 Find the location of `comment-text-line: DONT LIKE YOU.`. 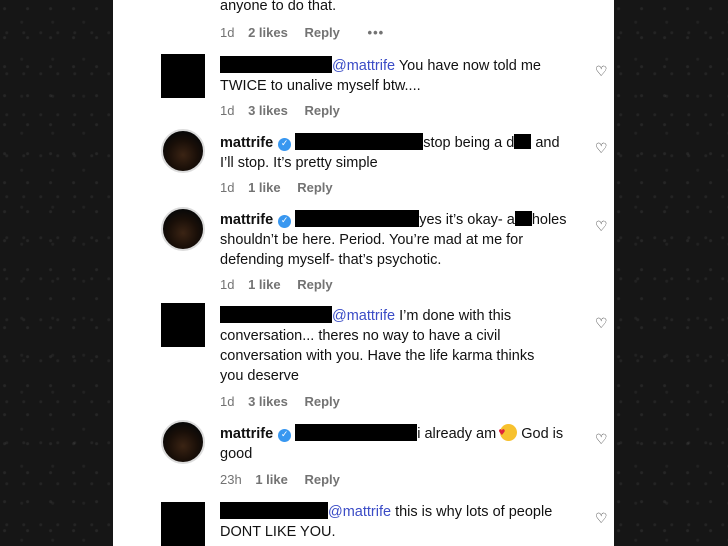

comment-text-line: DONT LIKE YOU. is located at coordinates (278, 532).